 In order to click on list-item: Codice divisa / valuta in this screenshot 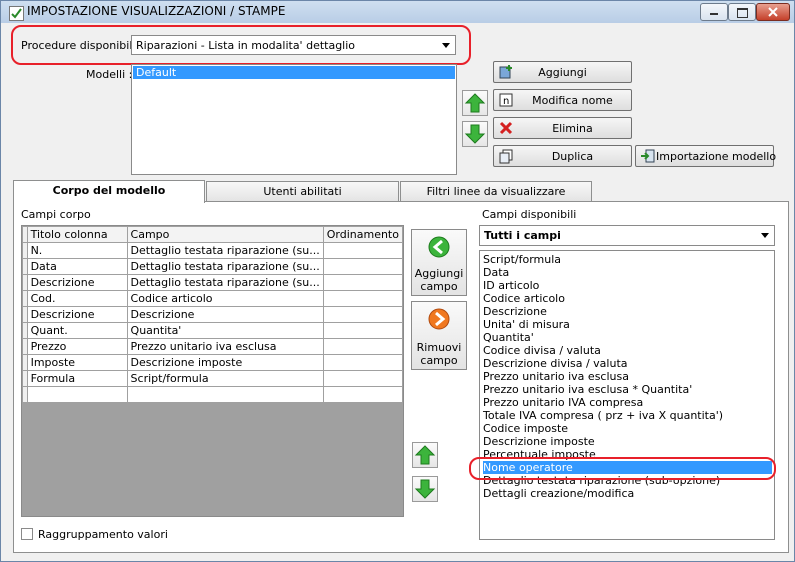, I will do `click(542, 350)`.